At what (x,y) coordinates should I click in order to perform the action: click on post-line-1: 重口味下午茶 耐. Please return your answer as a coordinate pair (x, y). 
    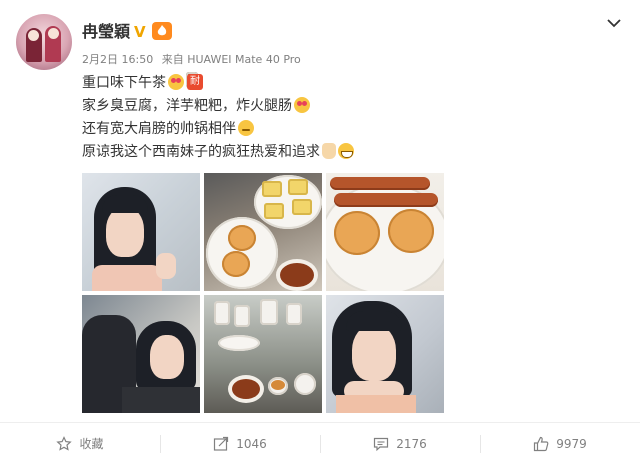
    Looking at the image, I should click on (342, 84).